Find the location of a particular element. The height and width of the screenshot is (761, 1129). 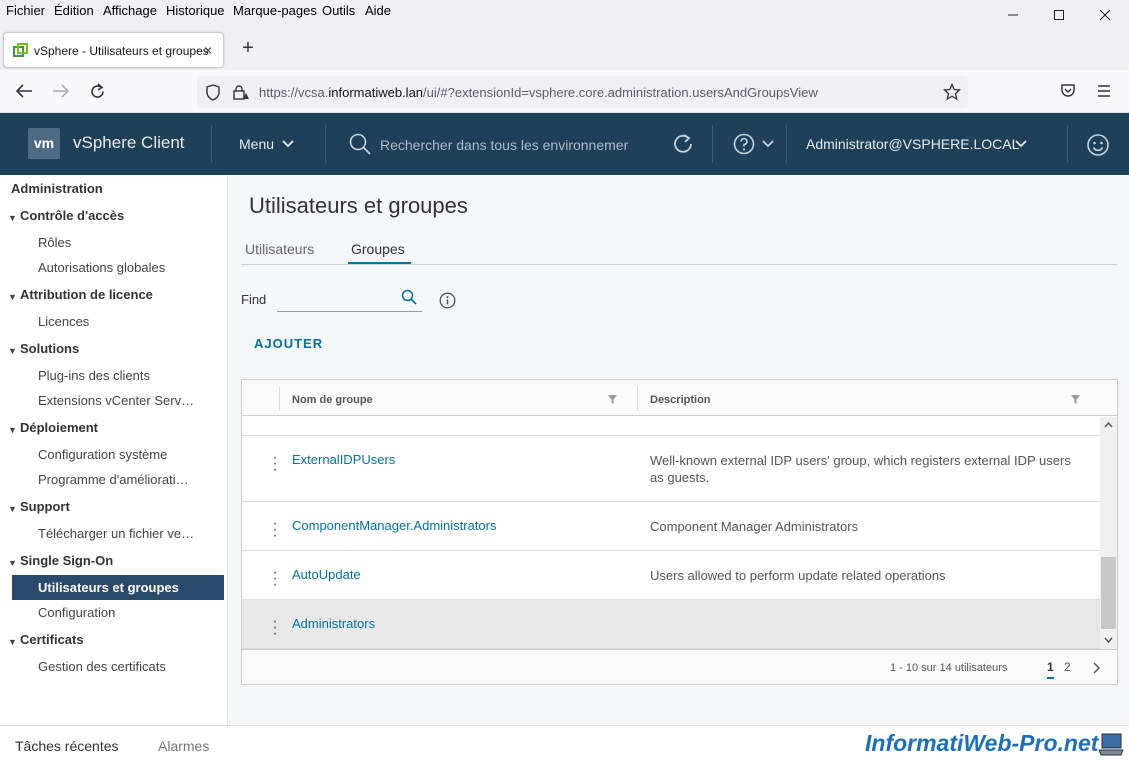

scroll-down-icon is located at coordinates (1108, 640).